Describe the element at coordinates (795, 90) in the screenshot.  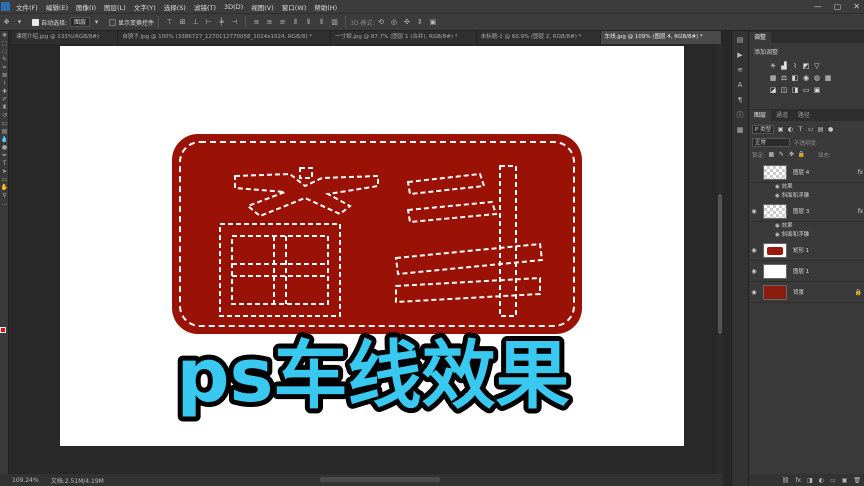
I see `threshold-icon: ◨` at that location.